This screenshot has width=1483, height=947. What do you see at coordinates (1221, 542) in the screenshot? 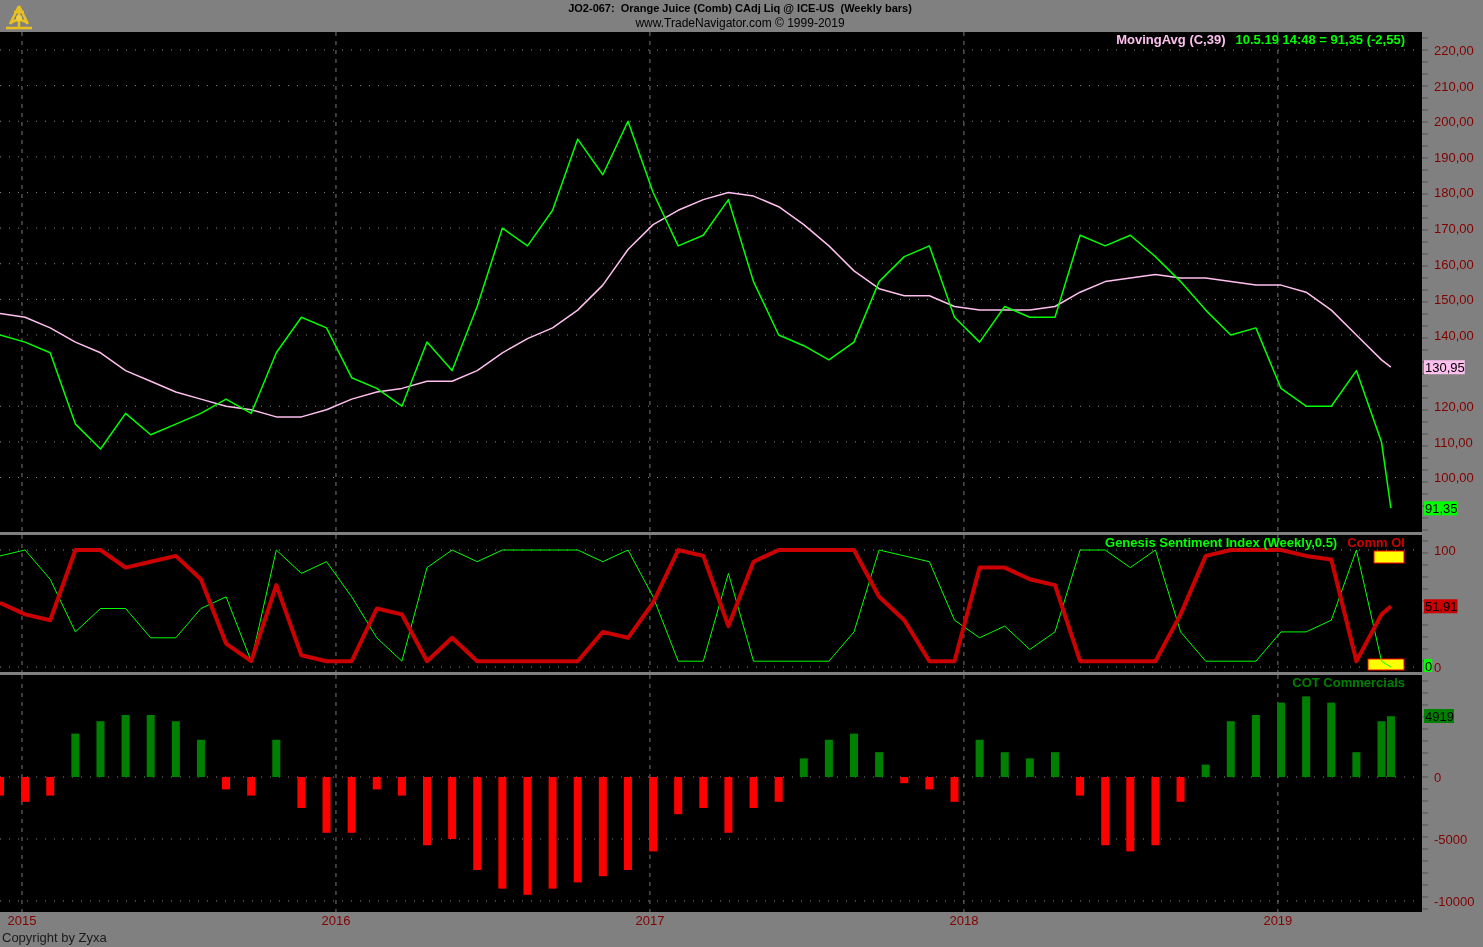
I see `legend-label: Genesis Sentiment Index (Weekly,0.5)` at bounding box center [1221, 542].